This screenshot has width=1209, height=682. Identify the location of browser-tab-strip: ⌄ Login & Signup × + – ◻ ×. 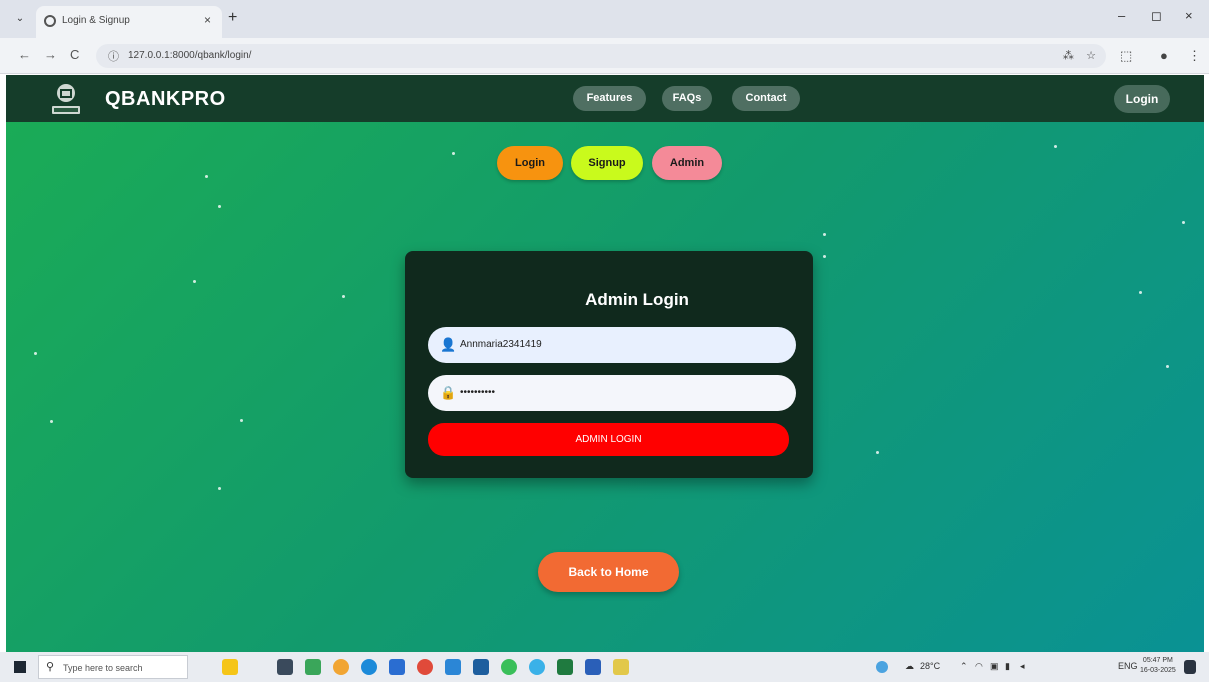
(604, 19).